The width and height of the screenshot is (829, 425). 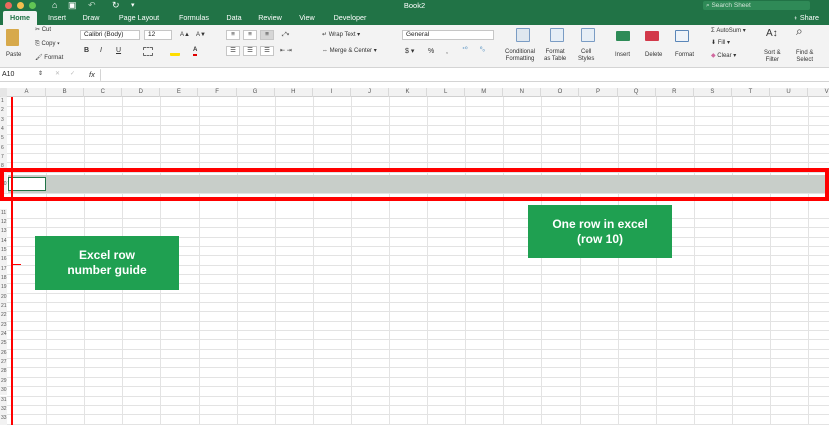 I want to click on percent-button: %, so click(x=431, y=51).